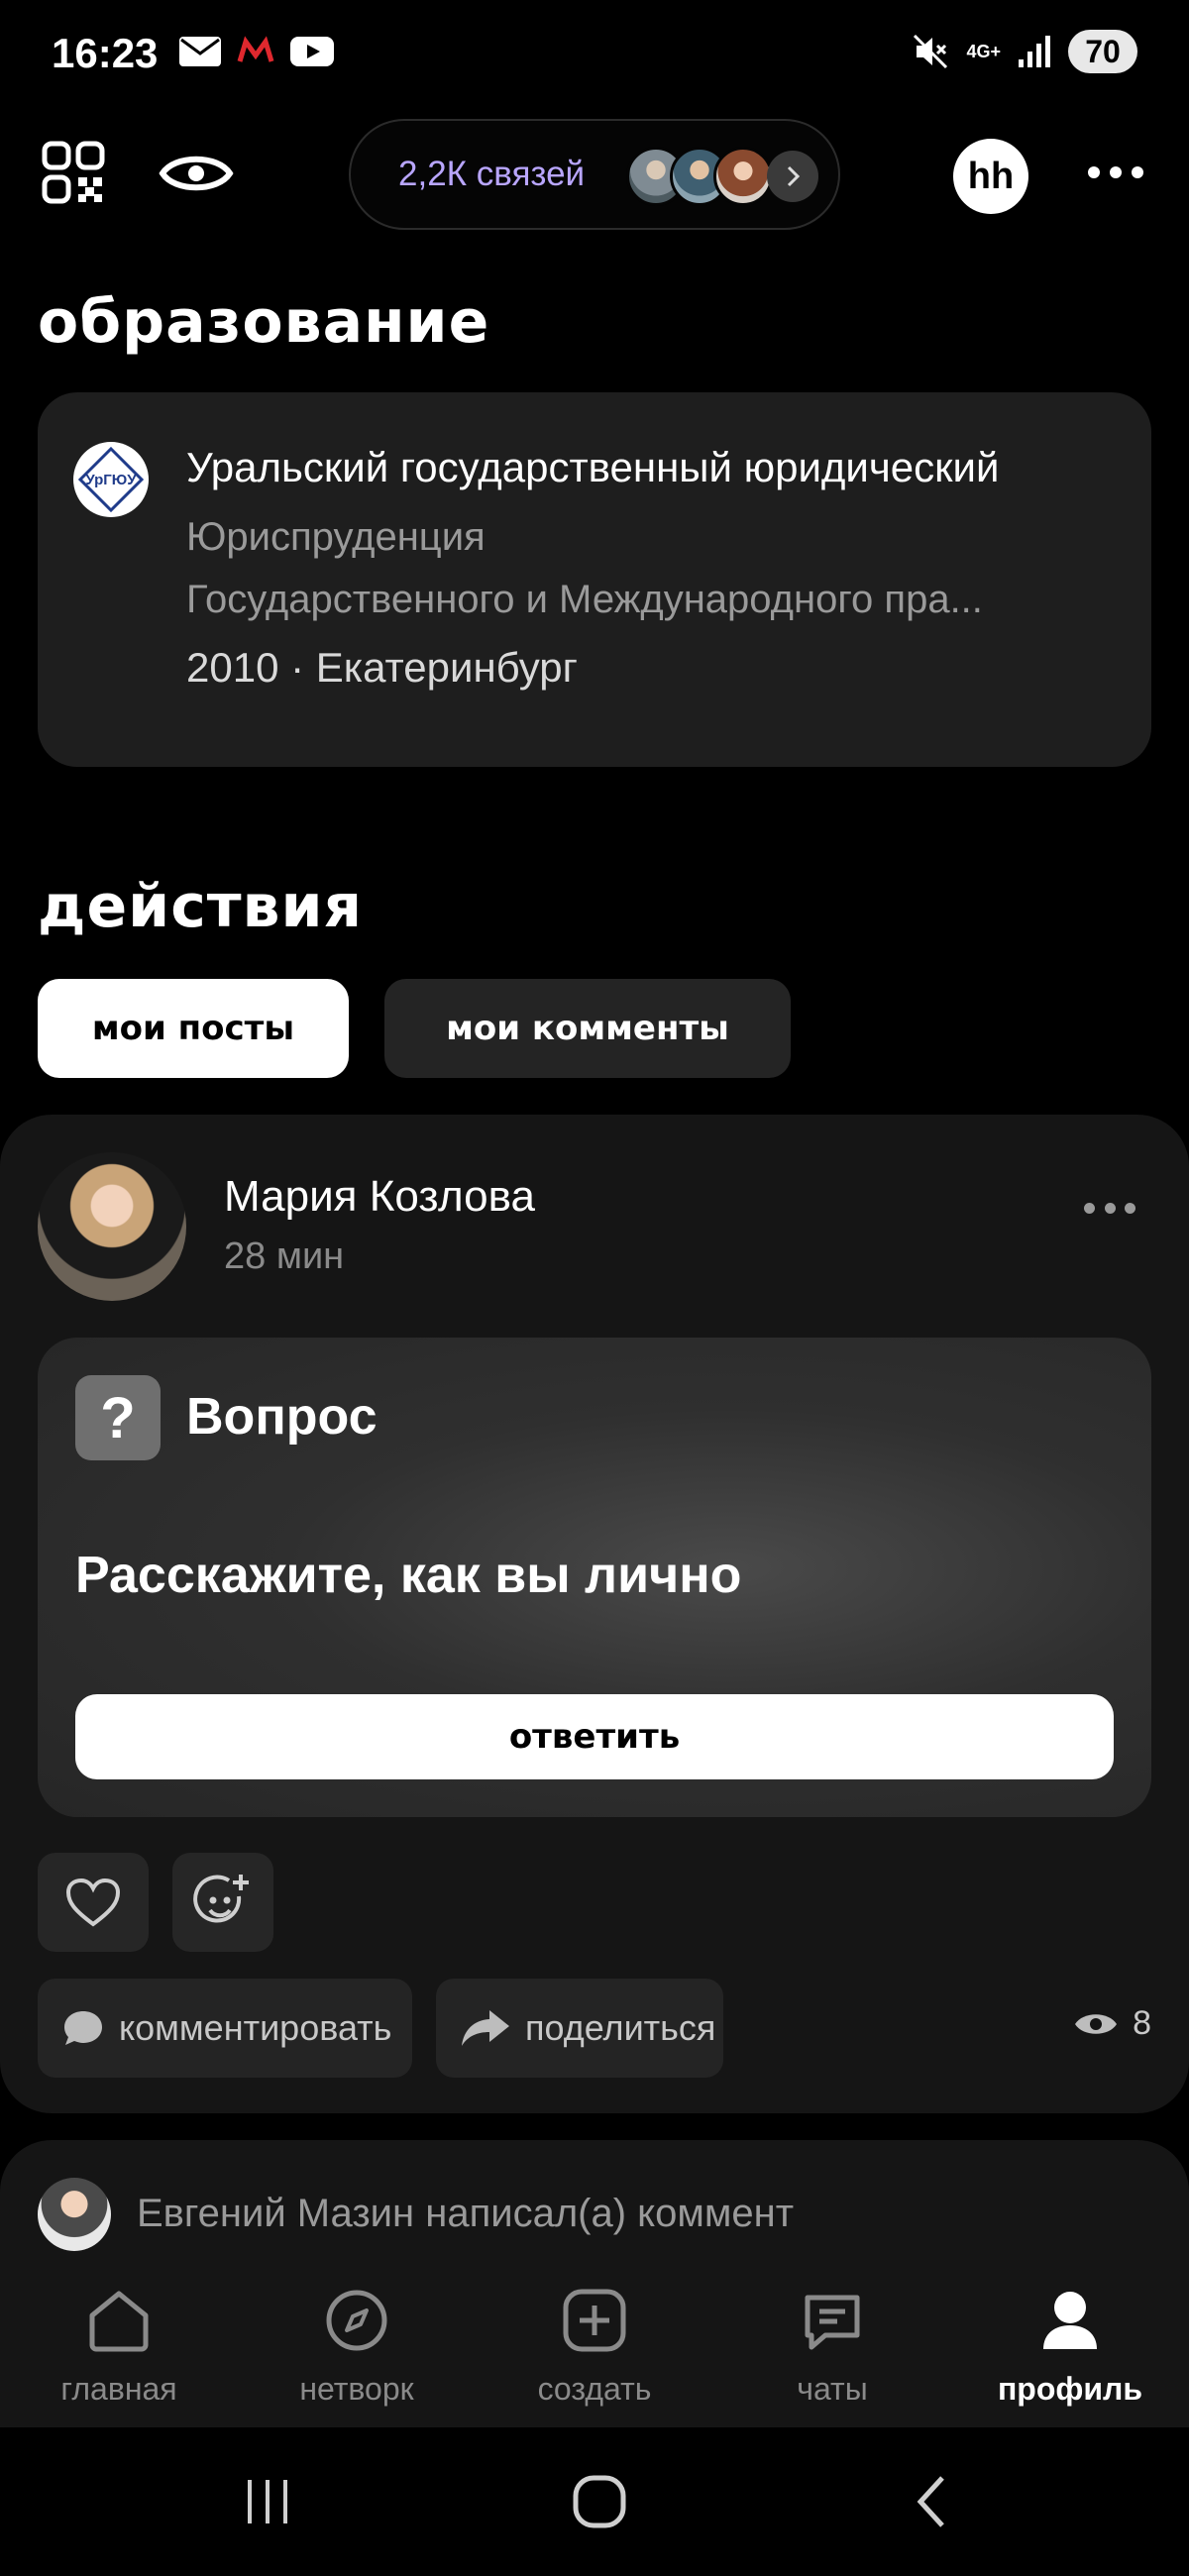 The image size is (1189, 2576). I want to click on plus-square-icon, so click(594, 2320).